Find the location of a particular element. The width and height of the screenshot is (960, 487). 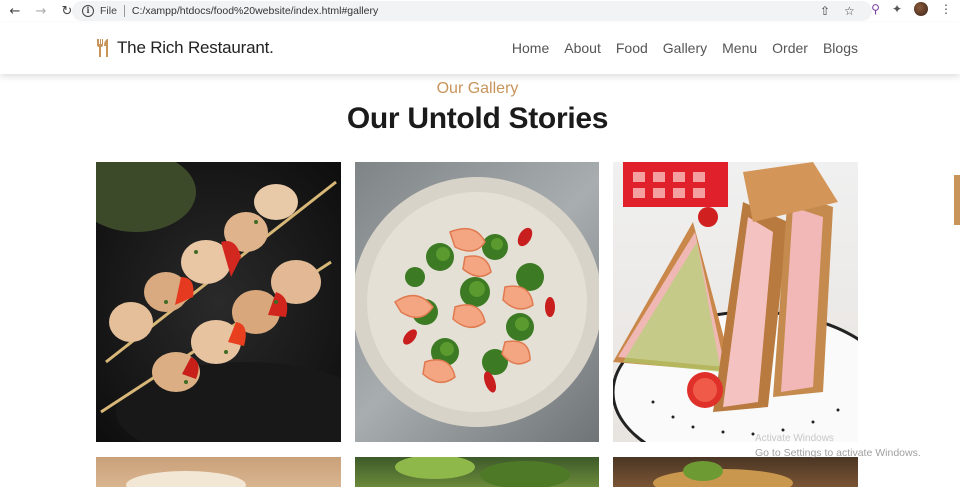

nav-blogs: Blogs is located at coordinates (840, 48).